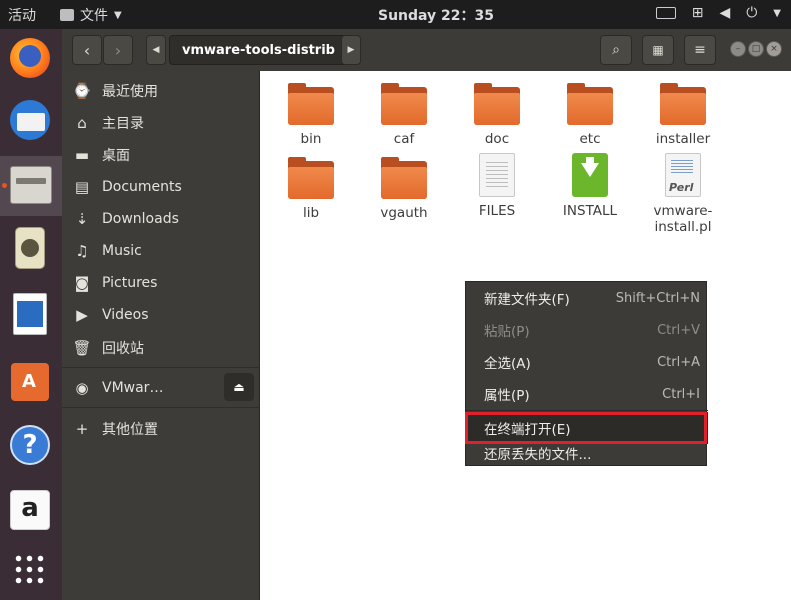  I want to click on sidebar-item-desktop: ▬ 桌面, so click(161, 155).